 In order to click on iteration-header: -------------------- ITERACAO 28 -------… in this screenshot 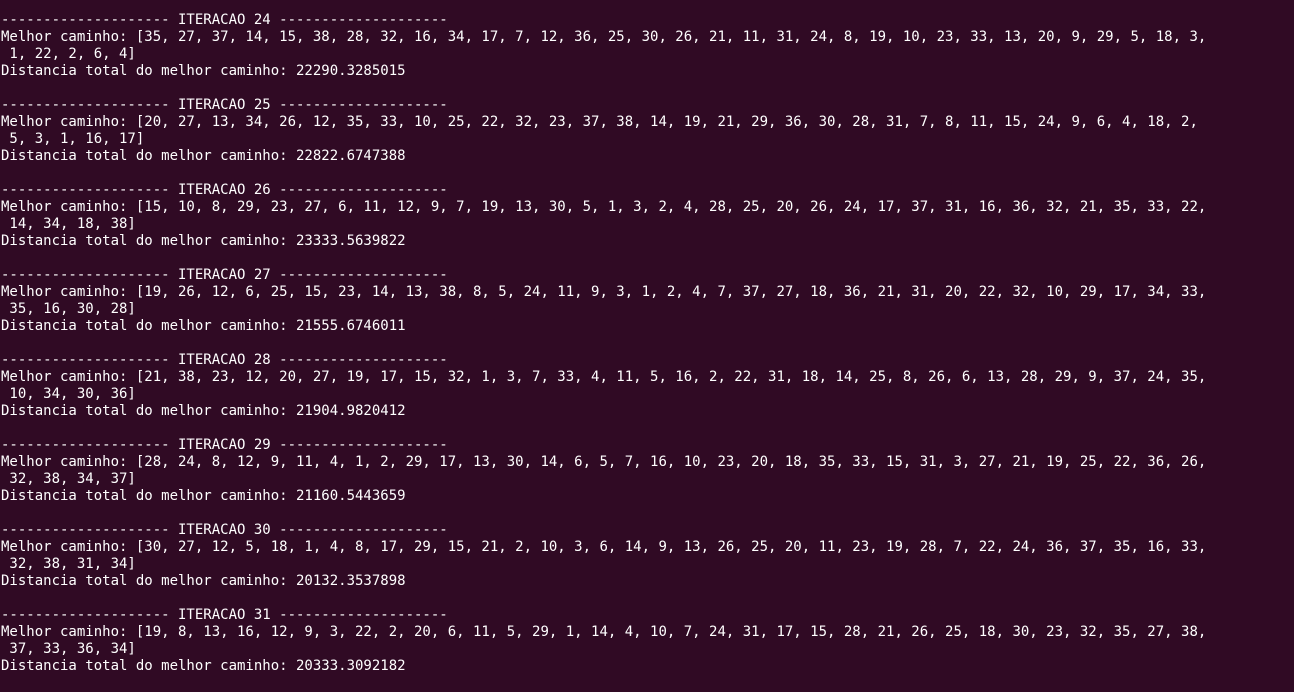, I will do `click(224, 360)`.